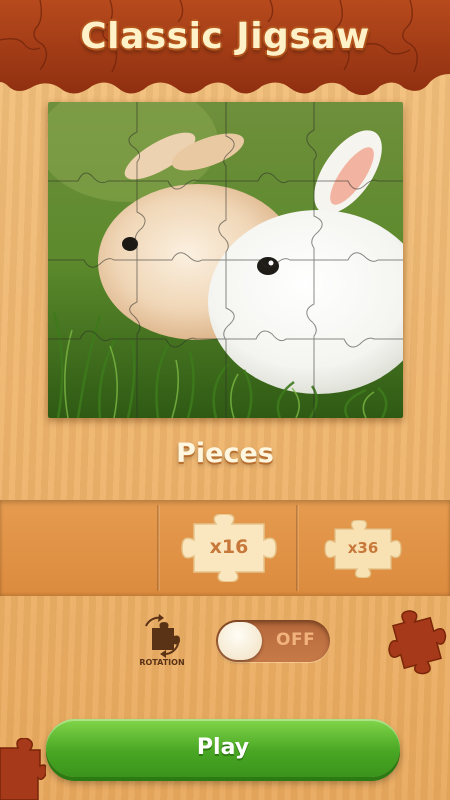 The width and height of the screenshot is (450, 800). What do you see at coordinates (225, 453) in the screenshot?
I see `pieces-heading: Pieces` at bounding box center [225, 453].